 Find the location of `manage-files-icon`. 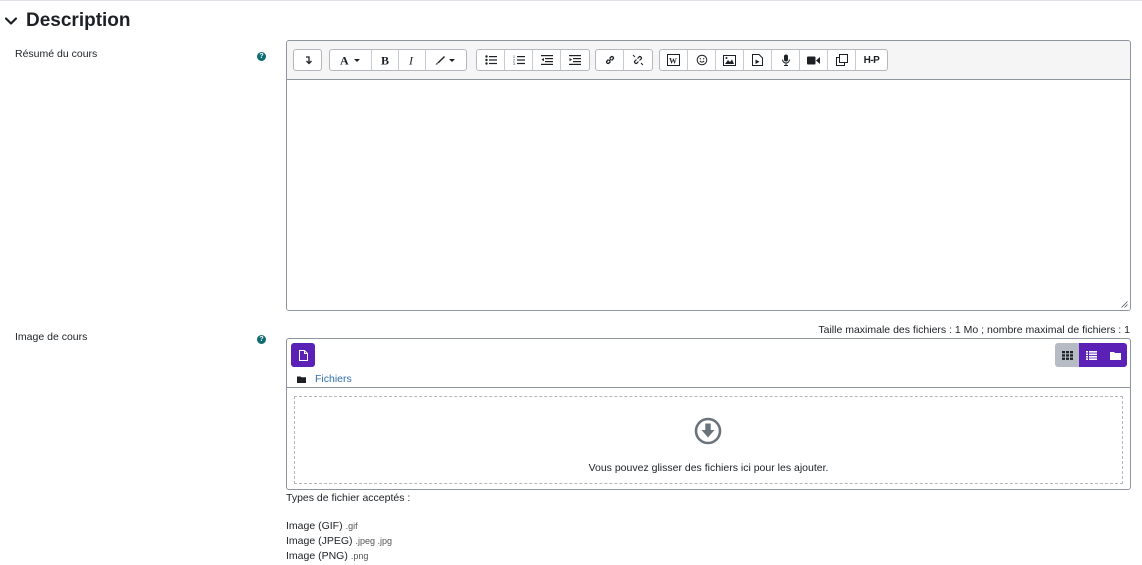

manage-files-icon is located at coordinates (841, 60).